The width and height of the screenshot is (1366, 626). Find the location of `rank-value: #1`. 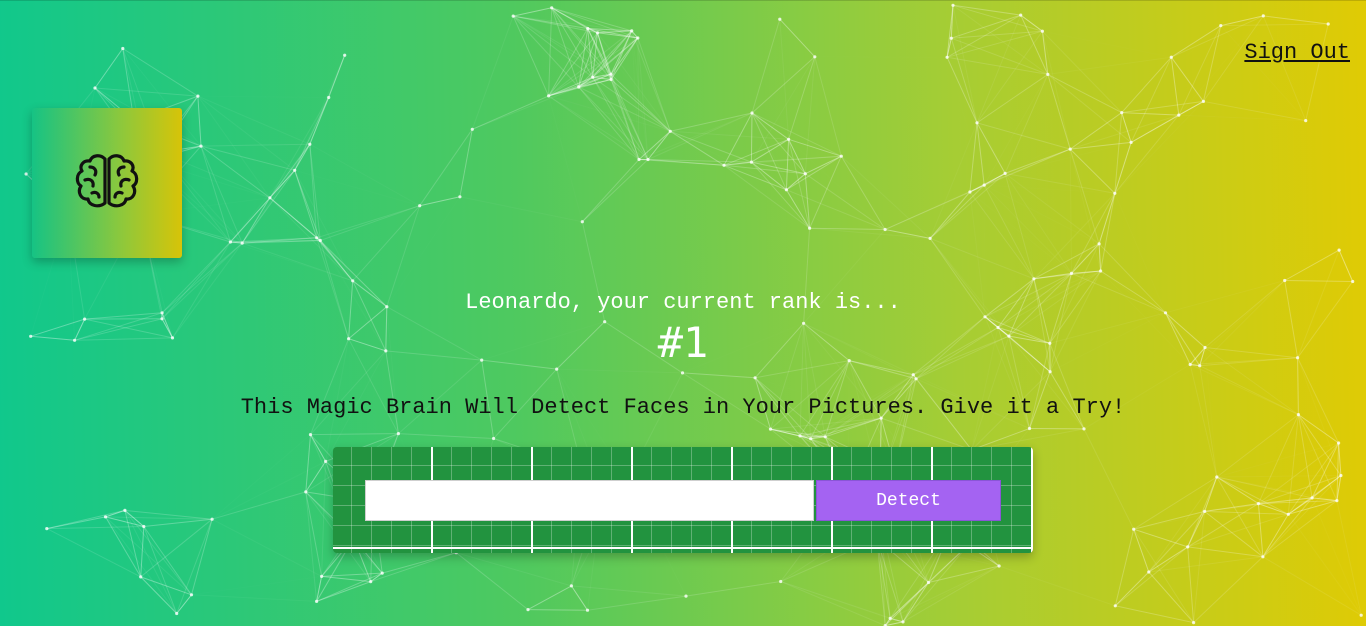

rank-value: #1 is located at coordinates (683, 342).